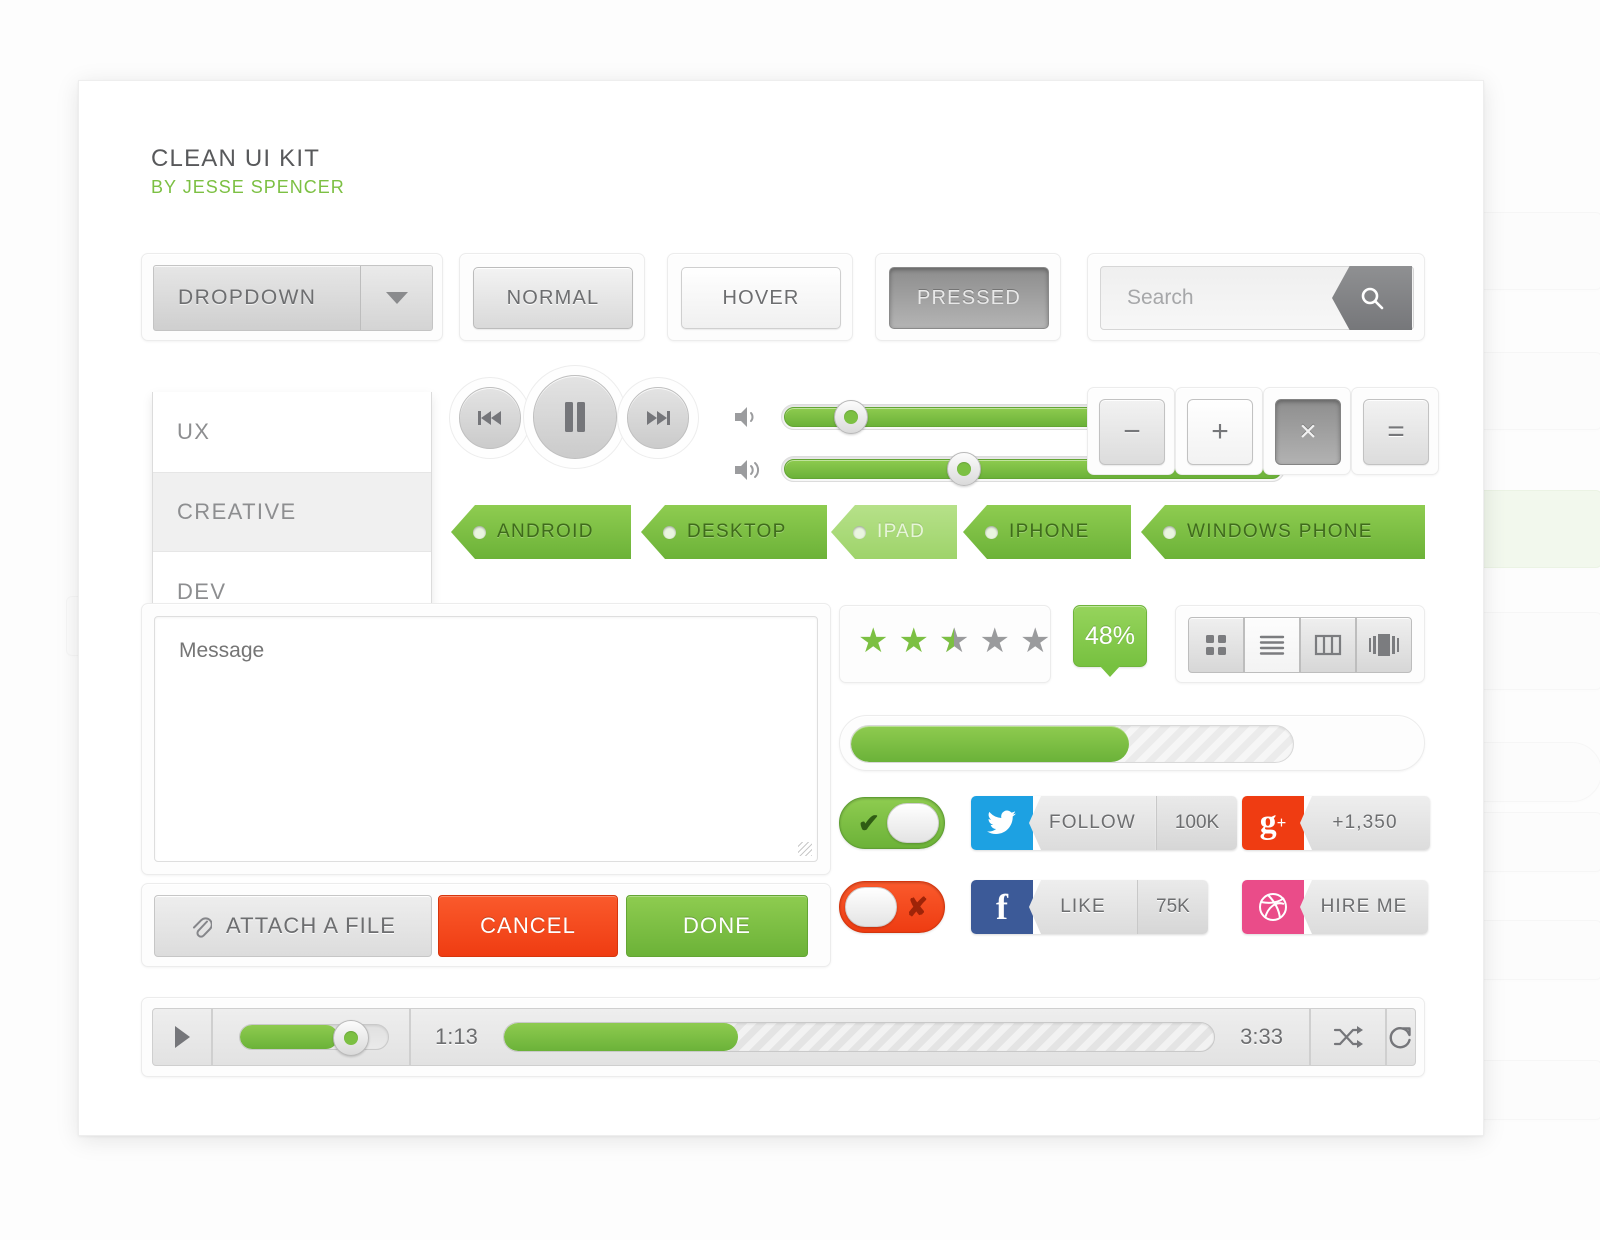  What do you see at coordinates (182, 1037) in the screenshot?
I see `play-icon` at bounding box center [182, 1037].